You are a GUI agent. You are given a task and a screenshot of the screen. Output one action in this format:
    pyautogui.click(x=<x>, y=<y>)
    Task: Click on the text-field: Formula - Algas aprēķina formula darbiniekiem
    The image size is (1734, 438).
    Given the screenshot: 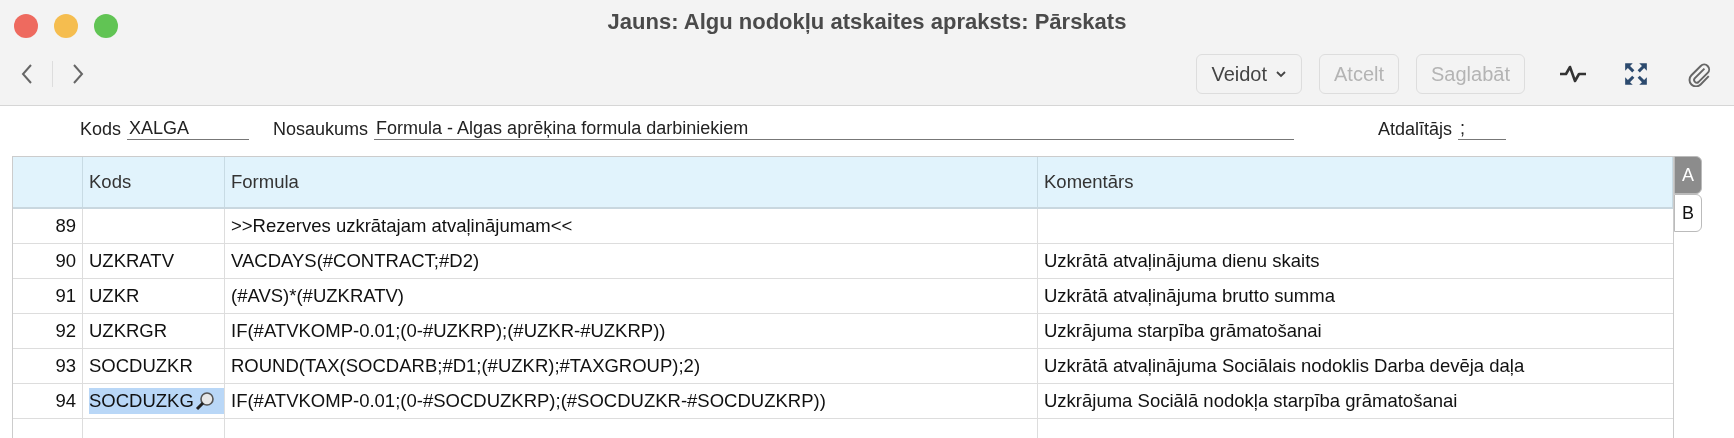 What is the action you would take?
    pyautogui.click(x=834, y=129)
    